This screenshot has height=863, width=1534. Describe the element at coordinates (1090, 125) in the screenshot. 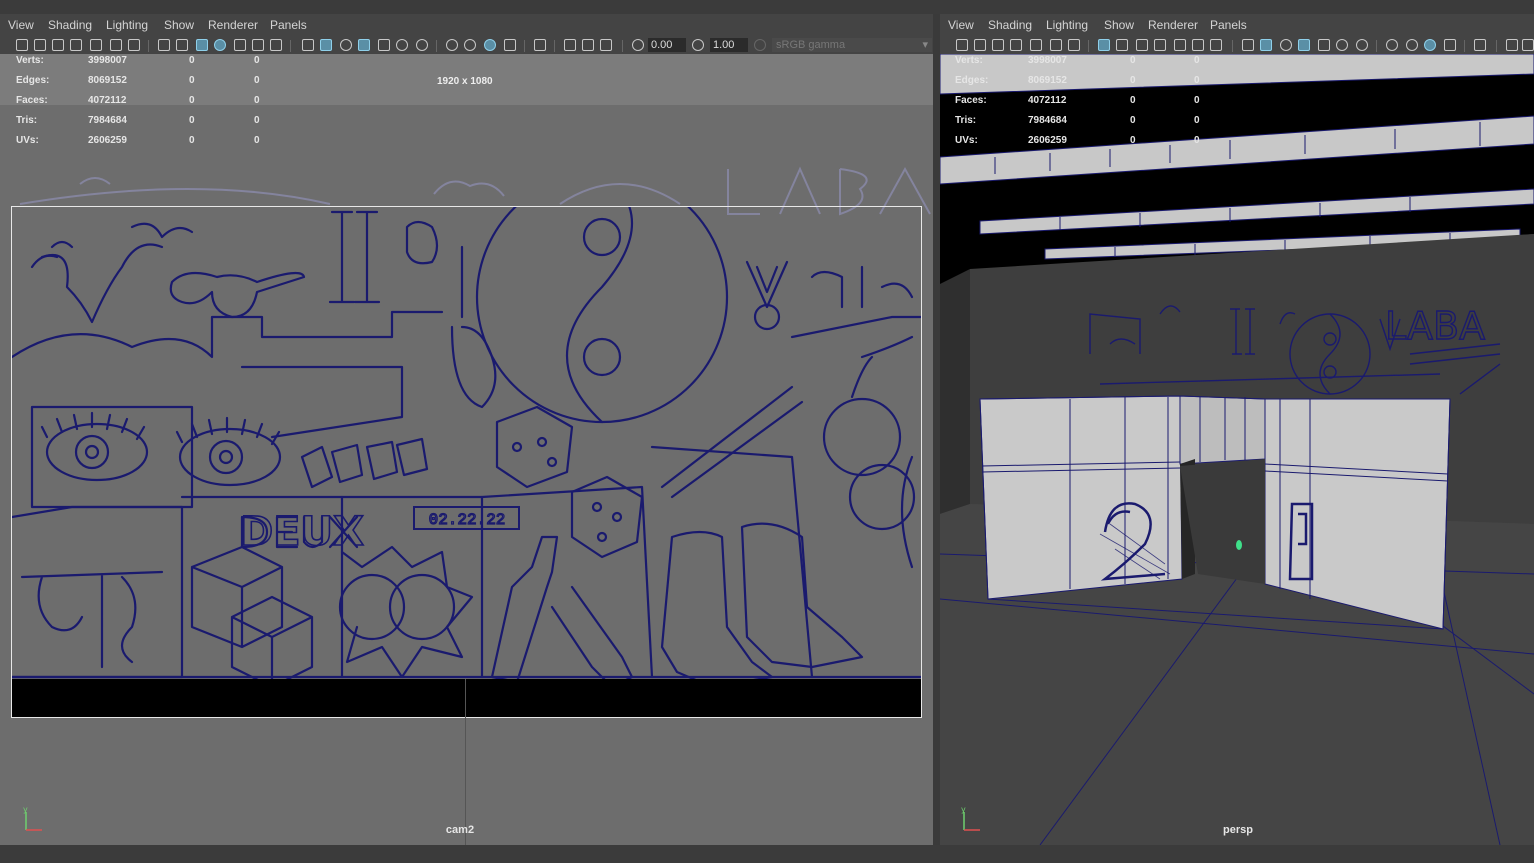

I see `hud-row-tris: Tris: 7984684 0 0` at that location.